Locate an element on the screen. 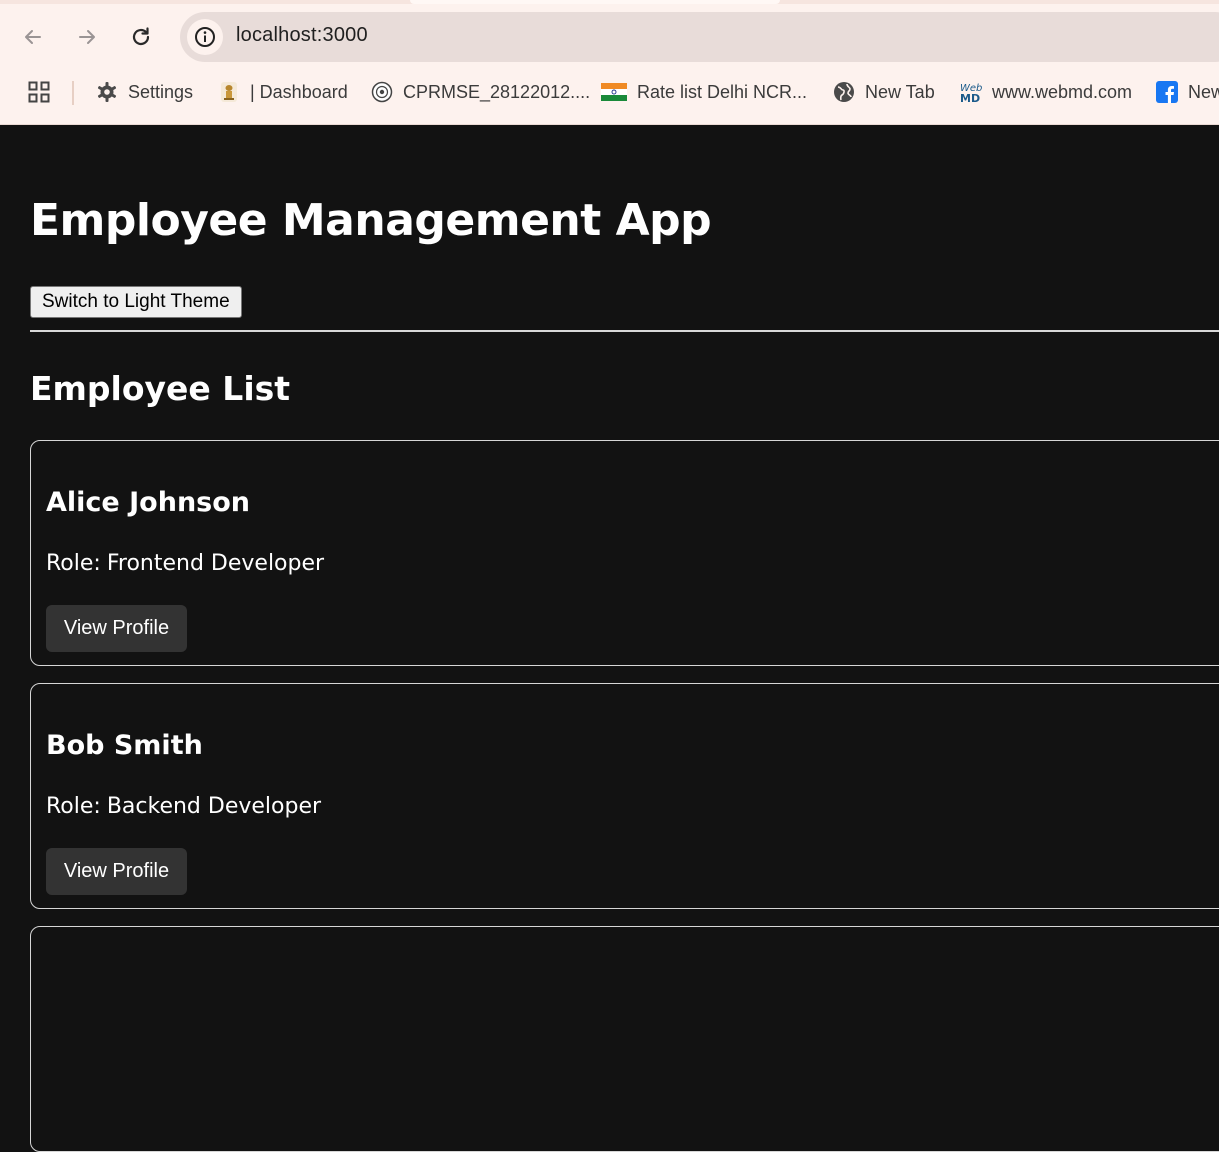  arrow-left-icon is located at coordinates (33, 37).